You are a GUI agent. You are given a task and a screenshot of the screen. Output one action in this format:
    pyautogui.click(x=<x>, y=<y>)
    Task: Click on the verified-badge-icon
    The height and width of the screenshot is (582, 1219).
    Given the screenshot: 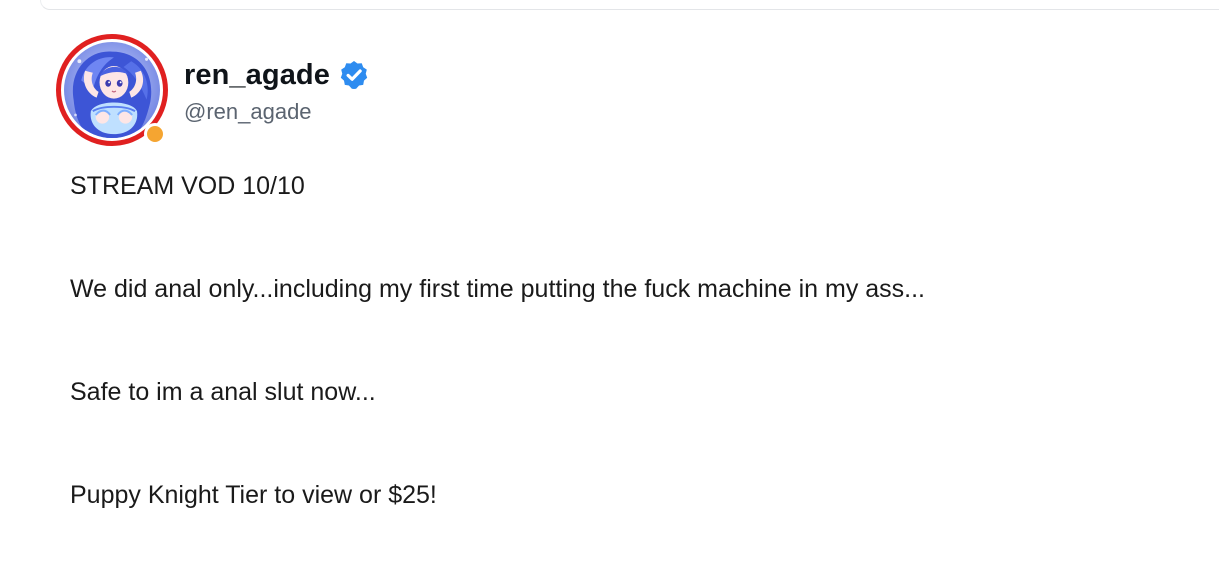 What is the action you would take?
    pyautogui.click(x=354, y=75)
    